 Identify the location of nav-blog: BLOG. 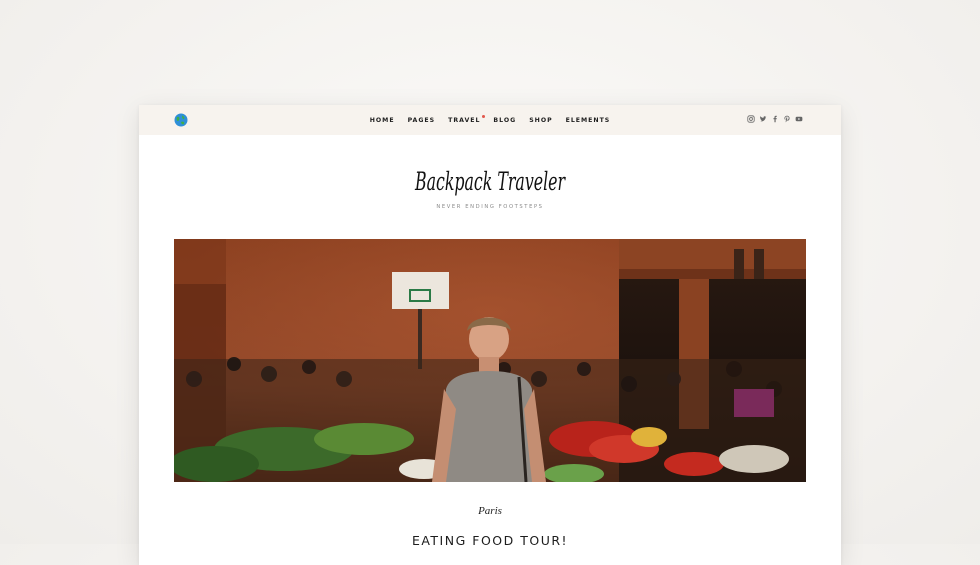
(504, 120).